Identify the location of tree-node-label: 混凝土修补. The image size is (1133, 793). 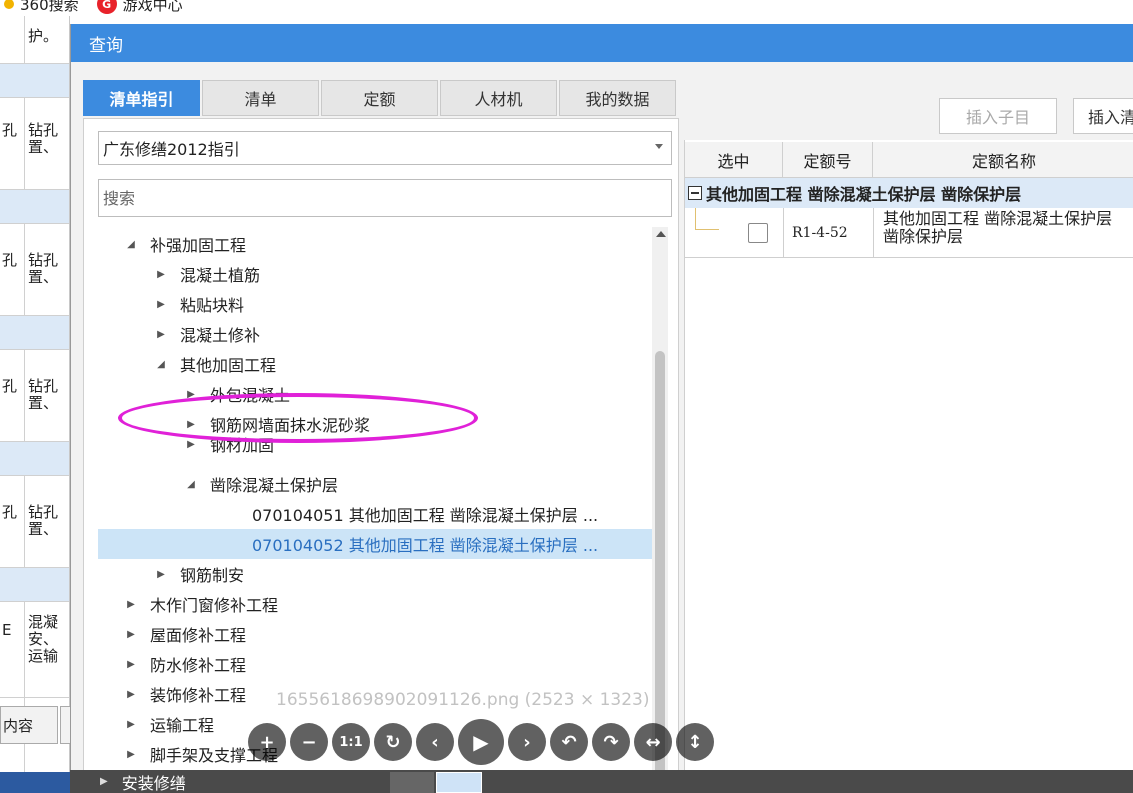
(220, 335).